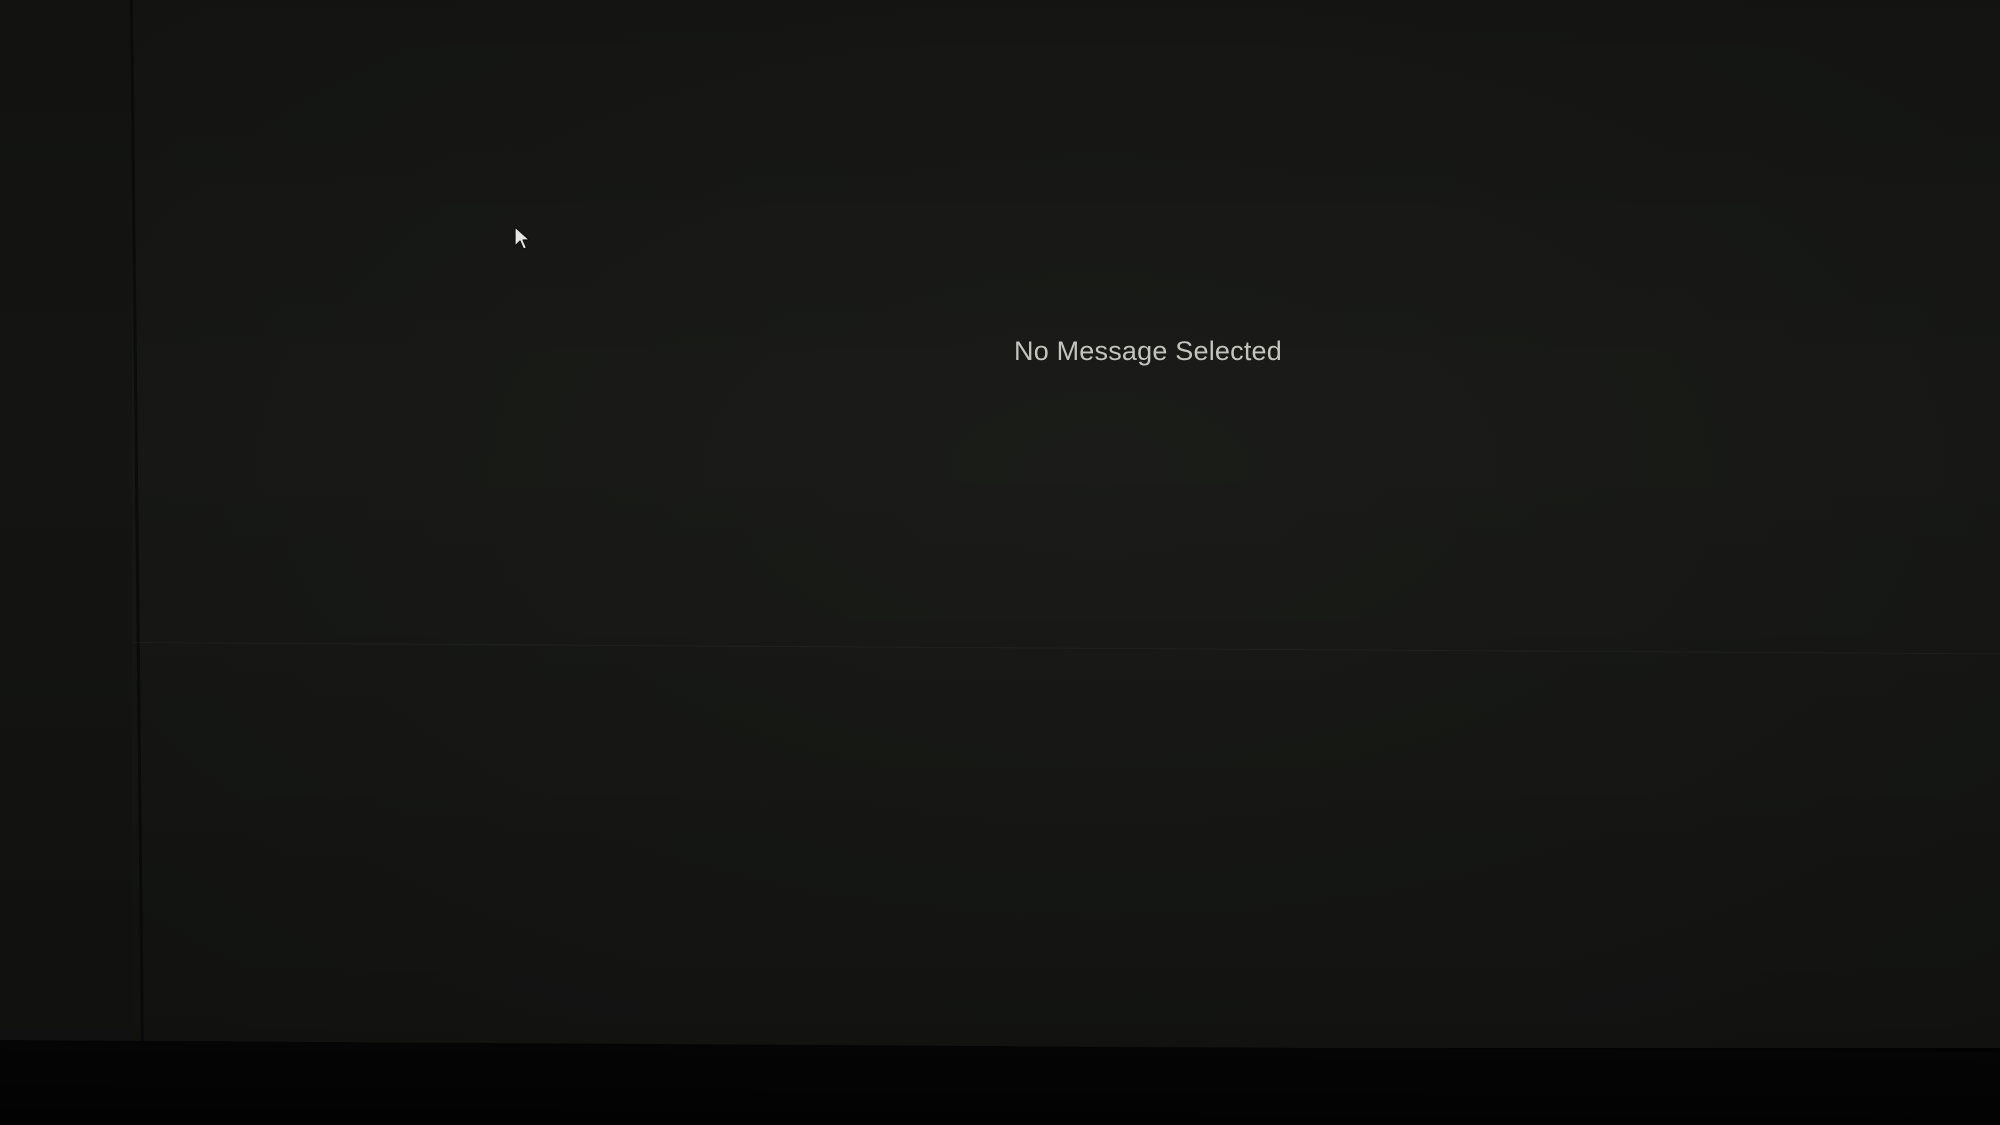  Describe the element at coordinates (1148, 351) in the screenshot. I see `no-message-selected-label: No Message Selected` at that location.